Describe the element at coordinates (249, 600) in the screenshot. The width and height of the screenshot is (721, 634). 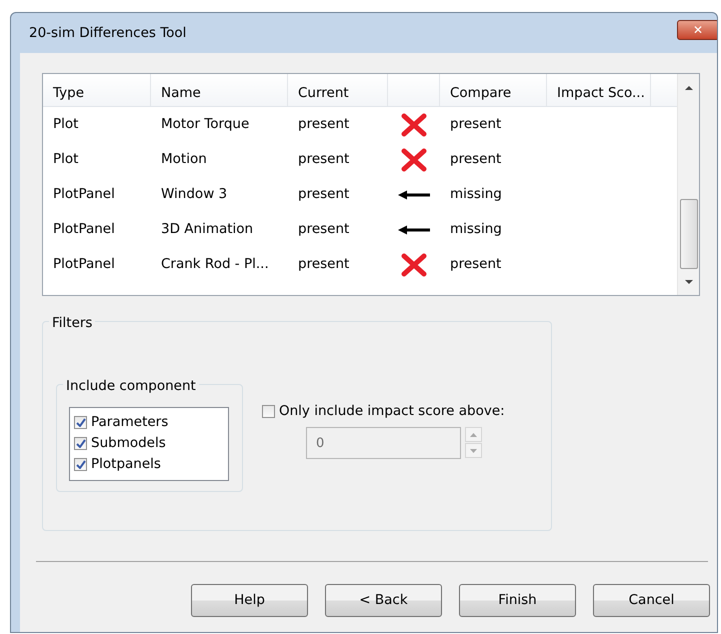
I see `dialog-button: Help` at that location.